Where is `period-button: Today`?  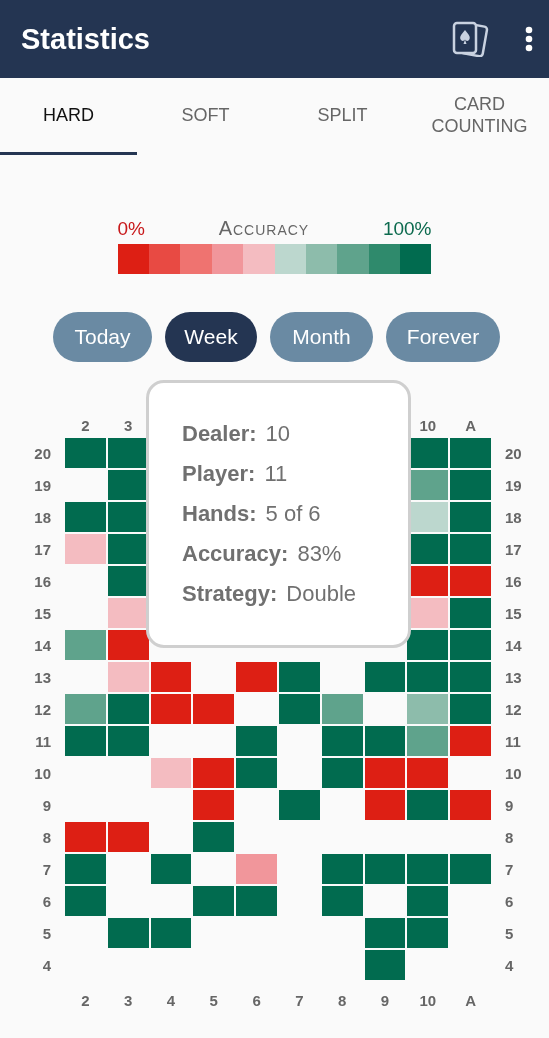
period-button: Today is located at coordinates (102, 337).